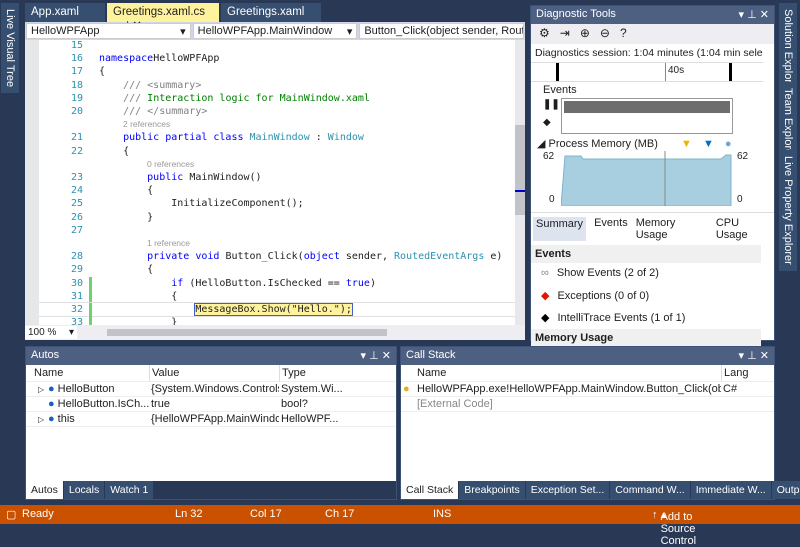  Describe the element at coordinates (565, 34) in the screenshot. I see `export-icon: ⇥` at that location.